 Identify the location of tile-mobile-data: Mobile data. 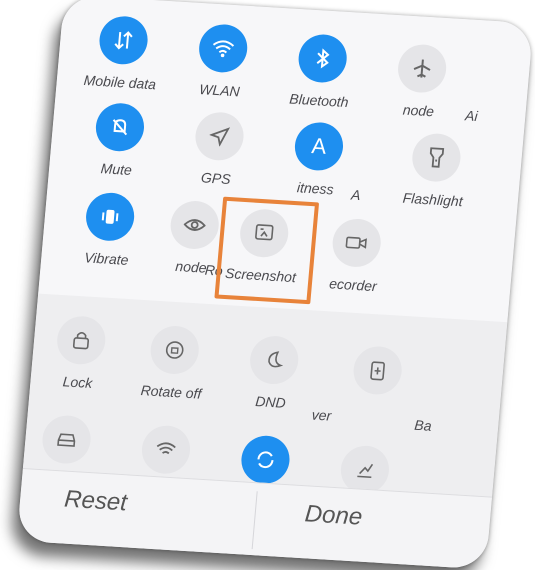
(122, 53).